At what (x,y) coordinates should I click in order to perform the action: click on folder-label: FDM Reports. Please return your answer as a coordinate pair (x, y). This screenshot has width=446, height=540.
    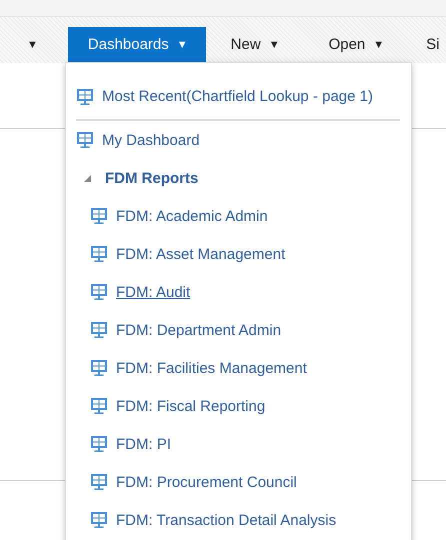
    Looking at the image, I should click on (151, 178).